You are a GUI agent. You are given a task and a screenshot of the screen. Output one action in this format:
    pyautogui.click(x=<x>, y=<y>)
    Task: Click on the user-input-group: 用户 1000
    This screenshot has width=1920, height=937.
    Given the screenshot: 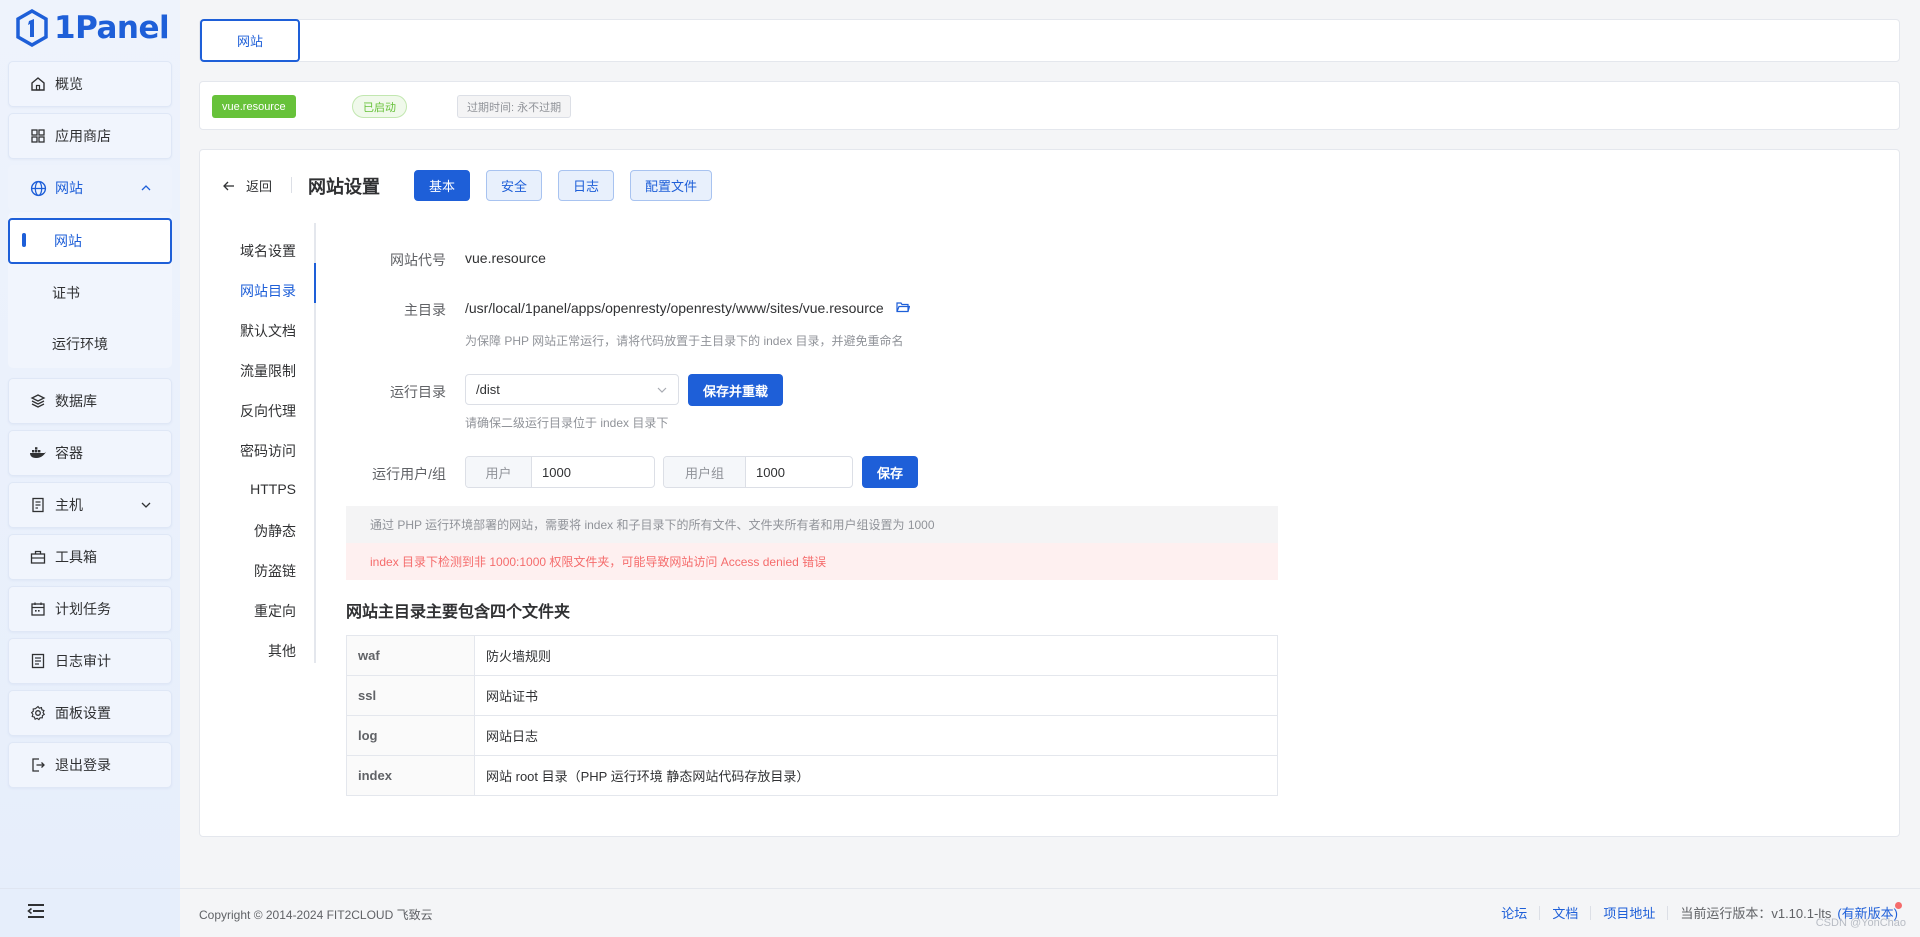 What is the action you would take?
    pyautogui.click(x=560, y=472)
    